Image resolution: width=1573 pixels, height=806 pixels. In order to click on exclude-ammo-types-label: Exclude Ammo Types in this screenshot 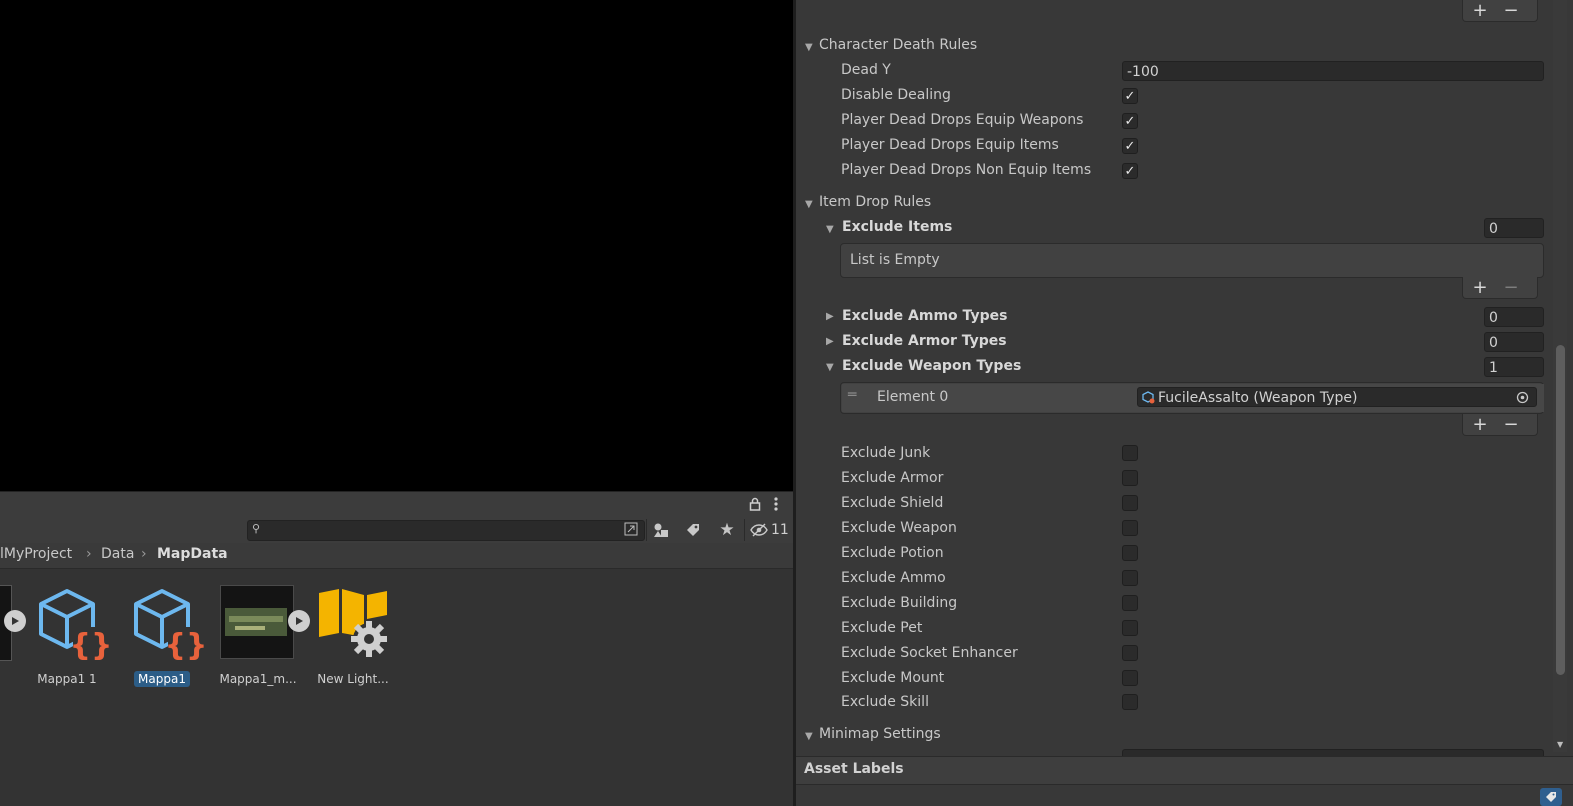, I will do `click(924, 316)`.